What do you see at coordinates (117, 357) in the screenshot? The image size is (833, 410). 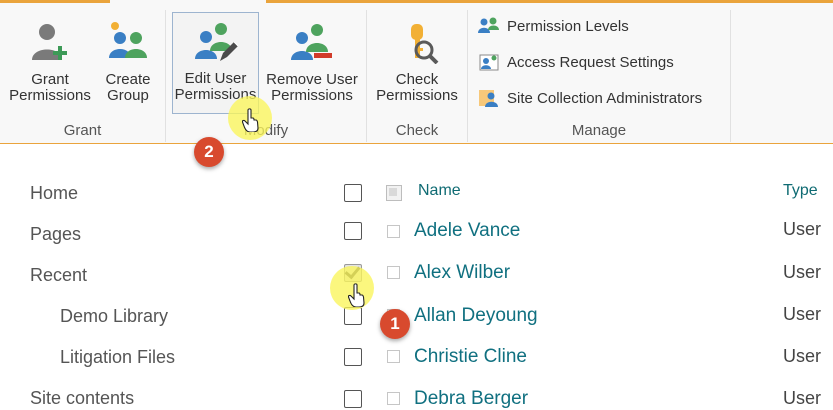 I see `nav-item-litigation-files: Litigation Files` at bounding box center [117, 357].